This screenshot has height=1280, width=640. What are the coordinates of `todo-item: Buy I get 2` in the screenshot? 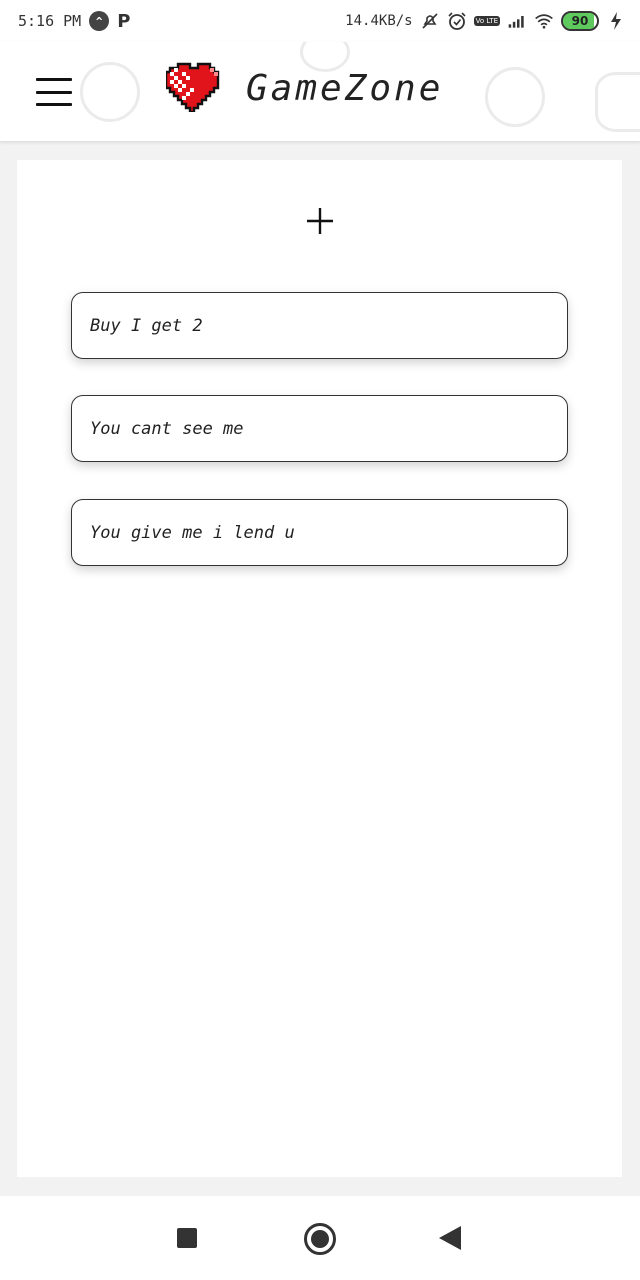 It's located at (319, 325).